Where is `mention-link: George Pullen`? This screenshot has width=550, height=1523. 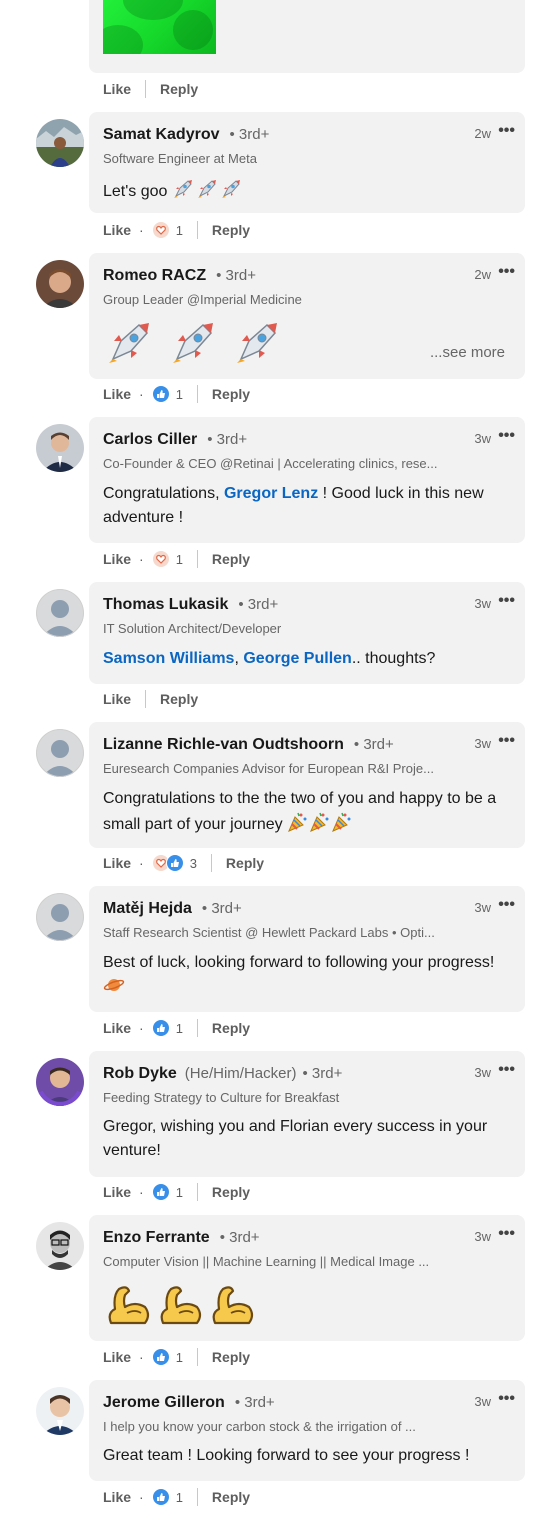
mention-link: George Pullen is located at coordinates (297, 658).